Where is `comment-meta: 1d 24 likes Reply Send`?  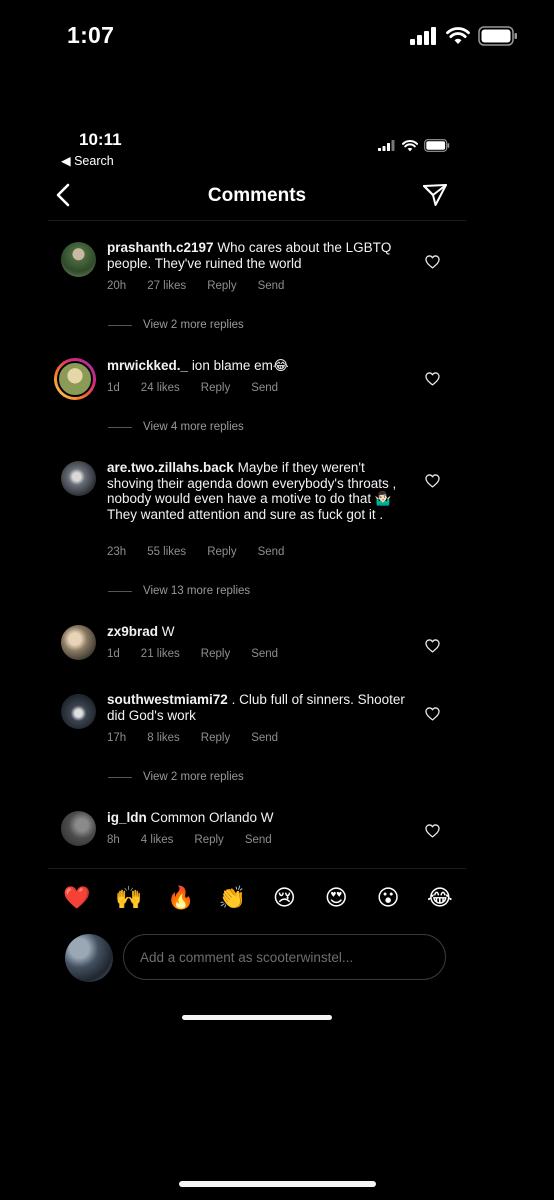 comment-meta: 1d 24 likes Reply Send is located at coordinates (203, 388).